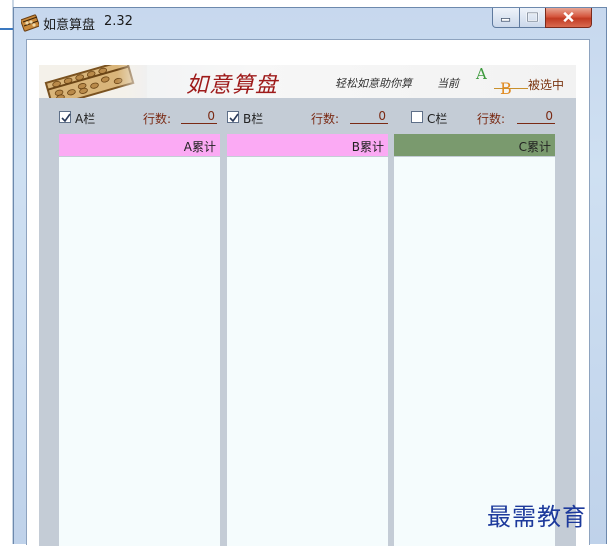 This screenshot has width=608, height=546. What do you see at coordinates (367, 147) in the screenshot?
I see `column-b-total-label: B累计` at bounding box center [367, 147].